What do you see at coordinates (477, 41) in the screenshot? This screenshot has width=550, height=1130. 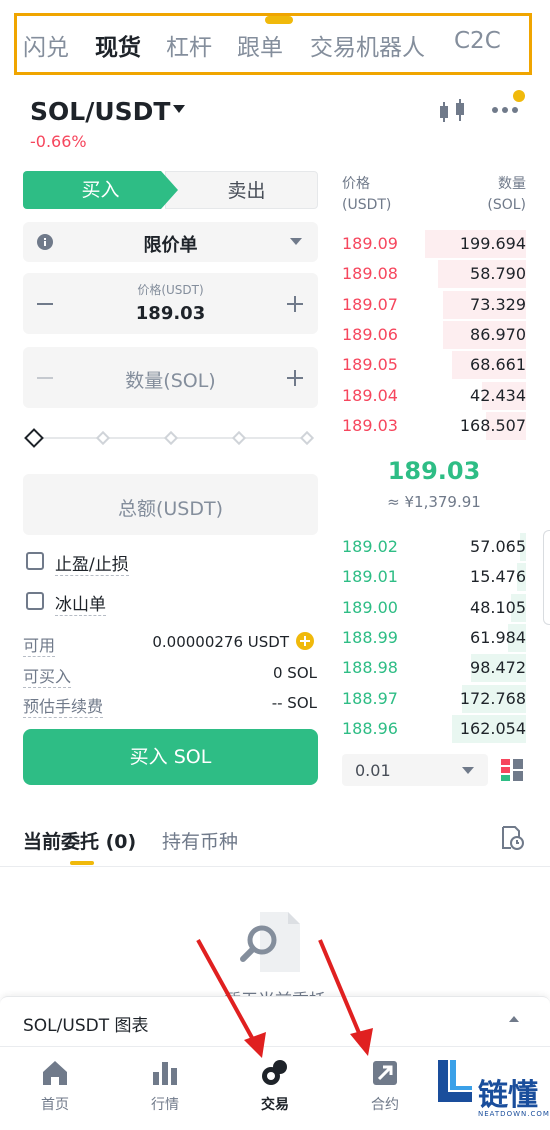 I see `tab-c2c: C2C` at bounding box center [477, 41].